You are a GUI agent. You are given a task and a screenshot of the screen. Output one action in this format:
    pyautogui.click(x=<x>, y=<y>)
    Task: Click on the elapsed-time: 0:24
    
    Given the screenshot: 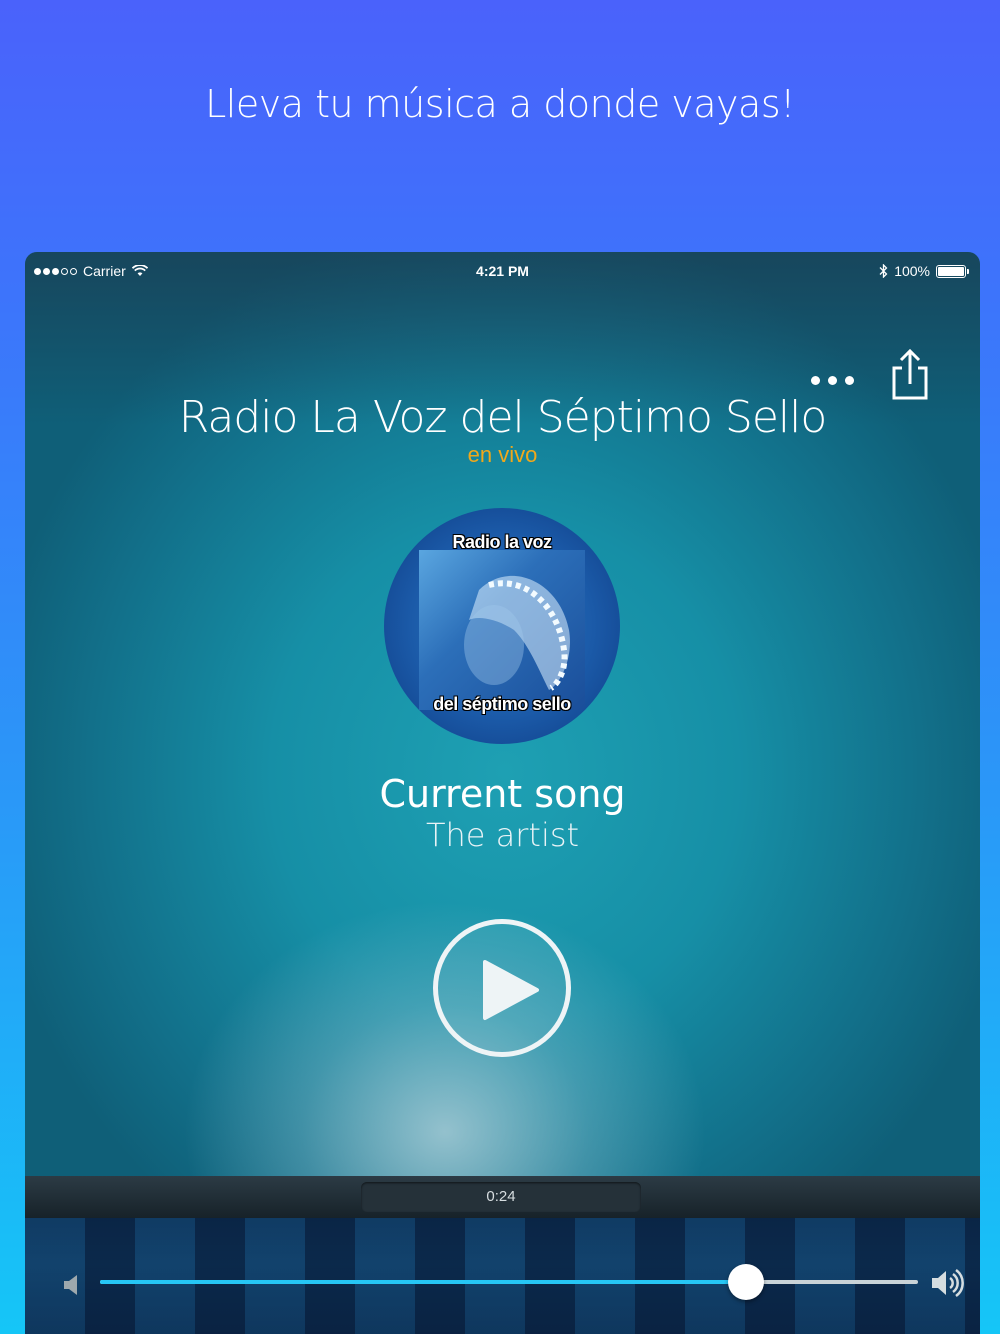 What is the action you would take?
    pyautogui.click(x=501, y=1197)
    